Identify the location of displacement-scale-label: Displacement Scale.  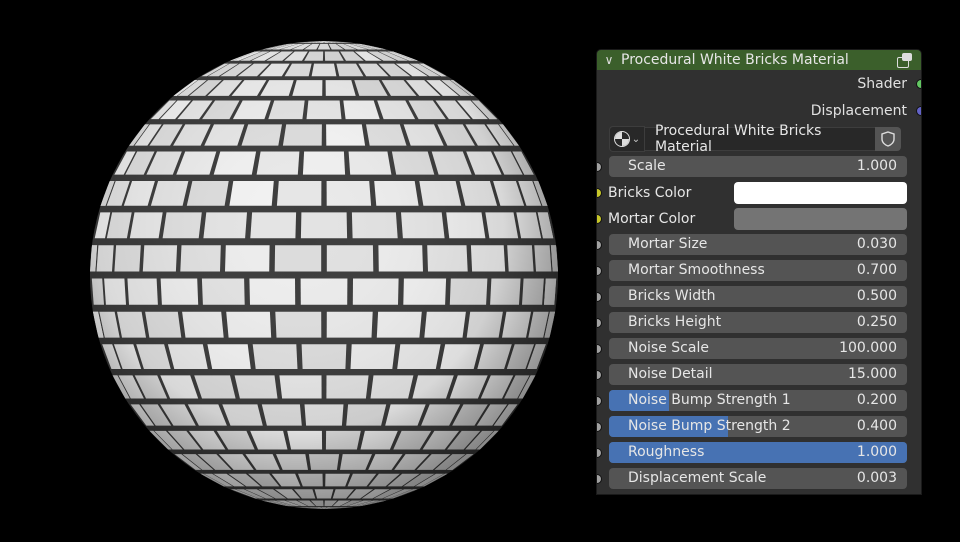
(697, 478).